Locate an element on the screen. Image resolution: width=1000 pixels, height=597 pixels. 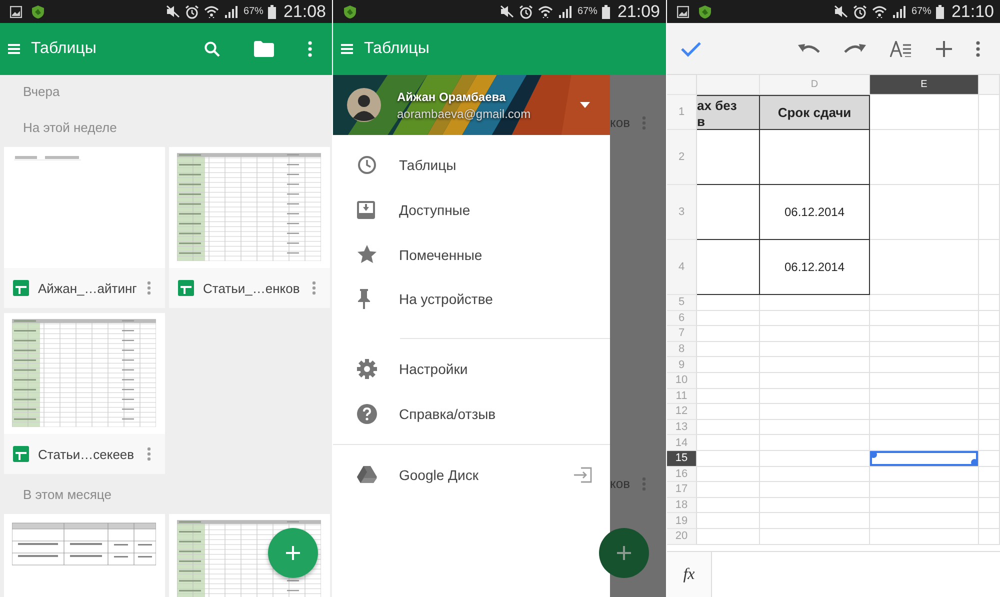
add-fab is located at coordinates (293, 553).